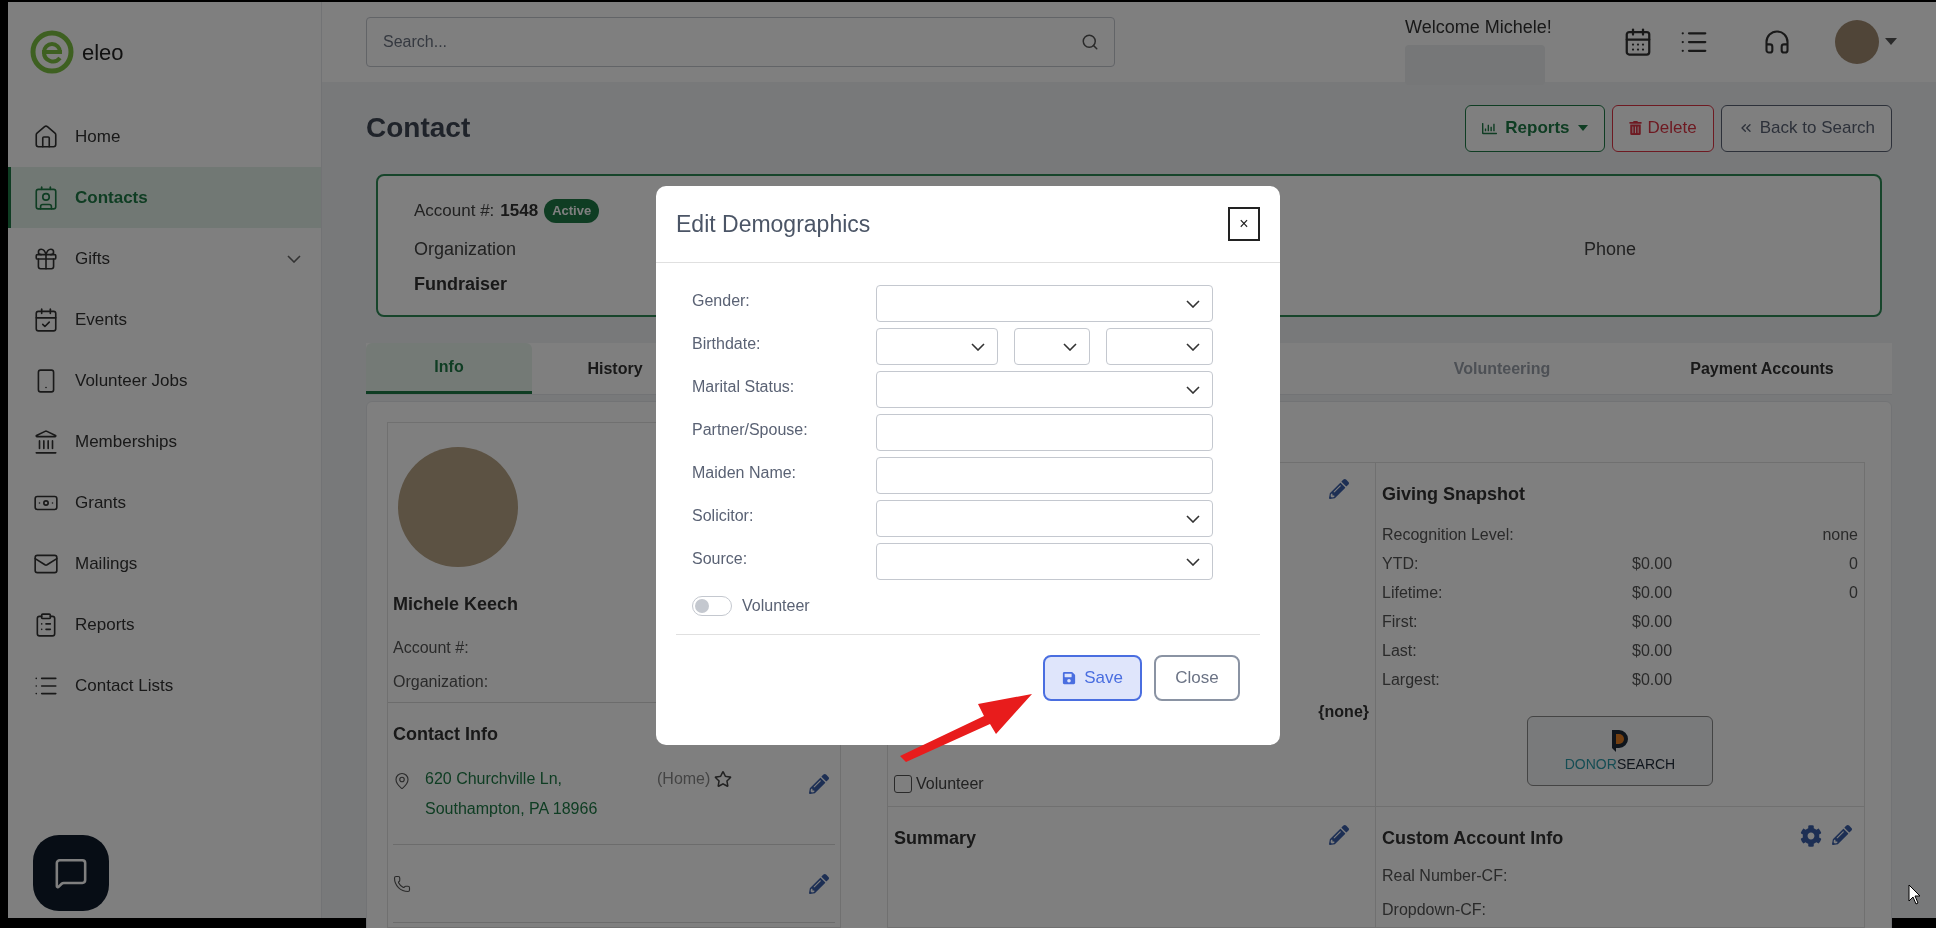 This screenshot has width=1936, height=928. Describe the element at coordinates (164, 197) in the screenshot. I see `sidebar-item: Contacts` at that location.